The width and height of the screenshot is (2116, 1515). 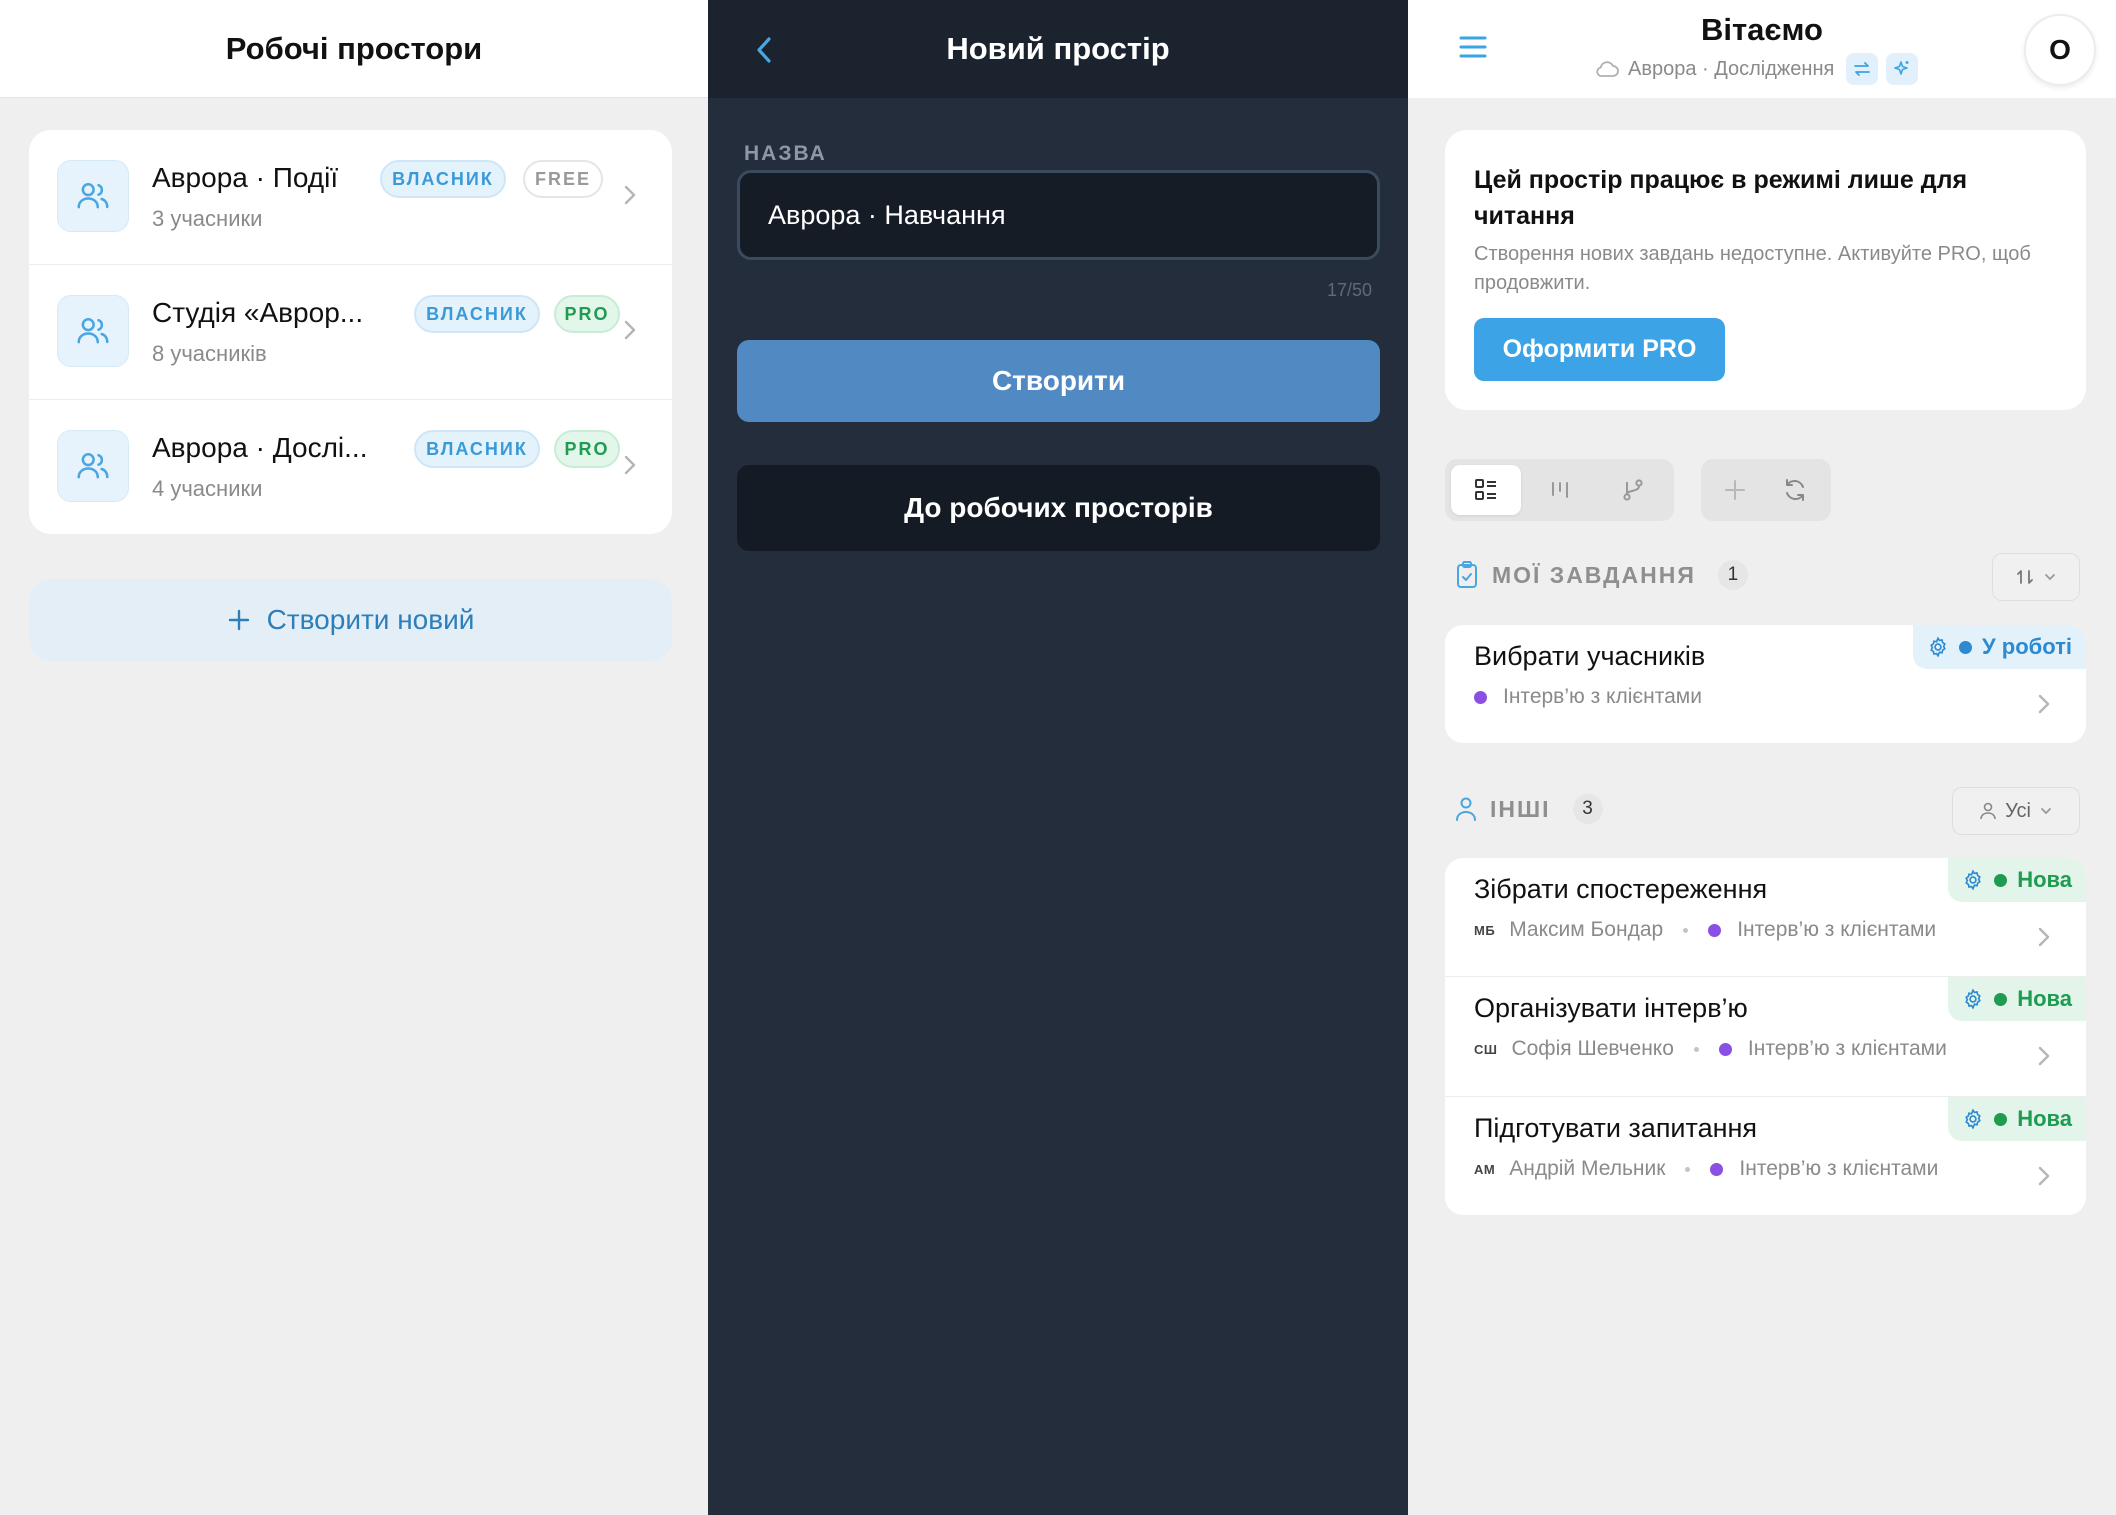 I want to click on kanban-view-icon, so click(x=1560, y=490).